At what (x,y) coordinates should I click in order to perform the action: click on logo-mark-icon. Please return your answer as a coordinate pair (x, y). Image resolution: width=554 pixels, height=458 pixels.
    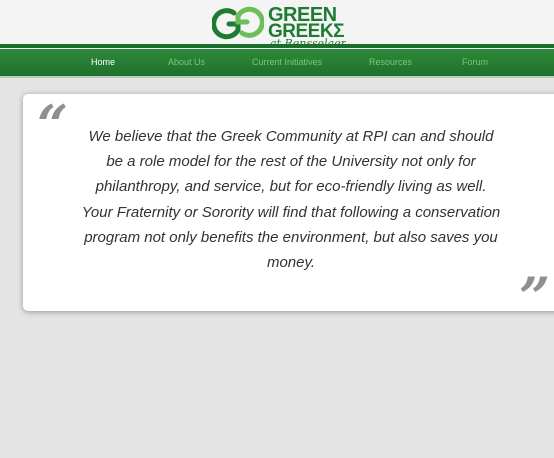
    Looking at the image, I should click on (238, 23).